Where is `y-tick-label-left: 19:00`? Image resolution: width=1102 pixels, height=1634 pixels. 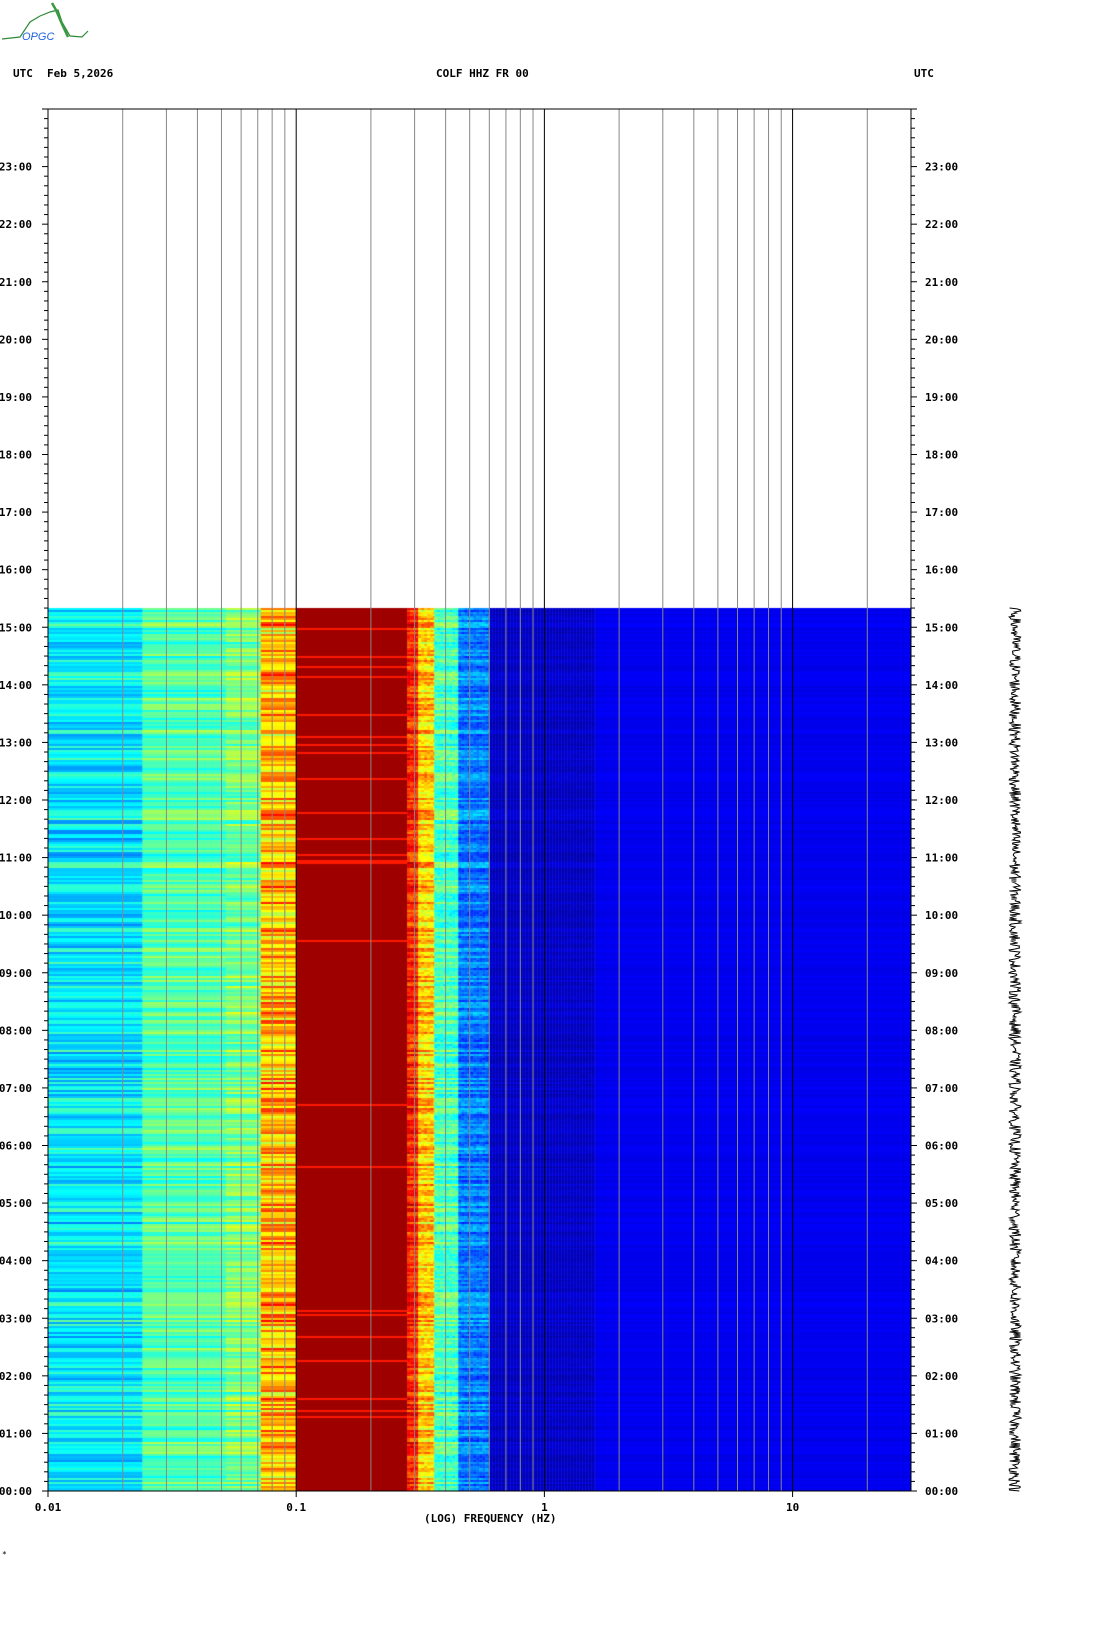 y-tick-label-left: 19:00 is located at coordinates (16, 397).